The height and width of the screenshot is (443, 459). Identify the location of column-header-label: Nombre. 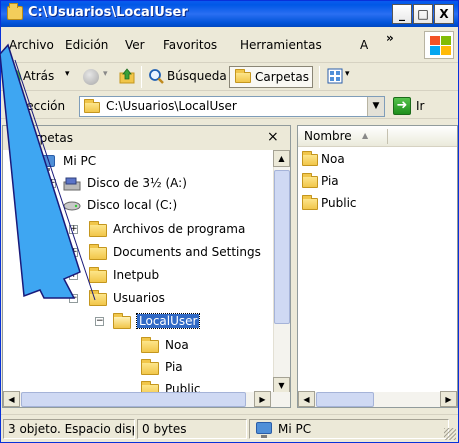
(328, 136).